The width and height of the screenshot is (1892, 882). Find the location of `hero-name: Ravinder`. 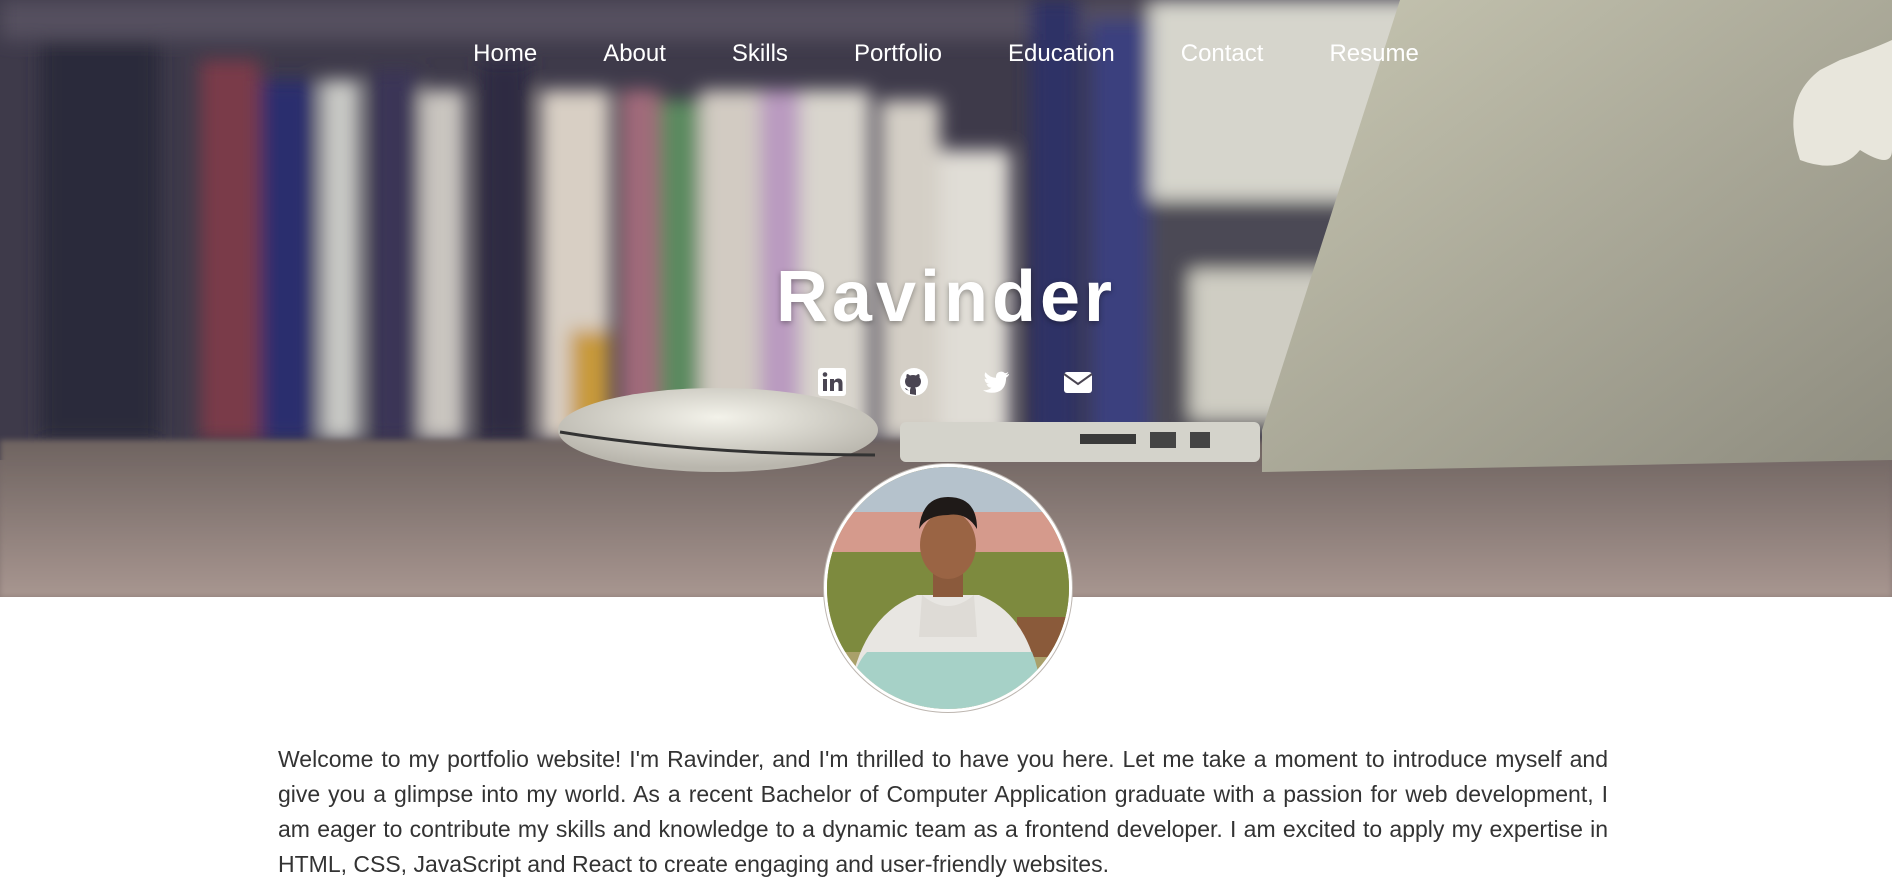

hero-name: Ravinder is located at coordinates (946, 297).